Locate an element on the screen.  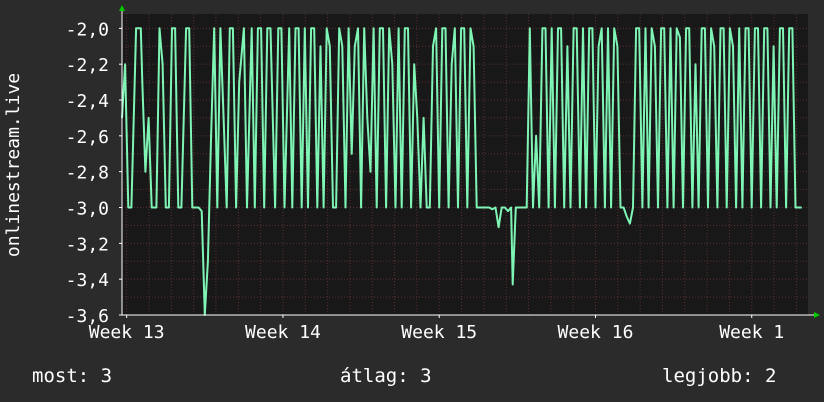
y-tick-label: -2,2 is located at coordinates (87, 65).